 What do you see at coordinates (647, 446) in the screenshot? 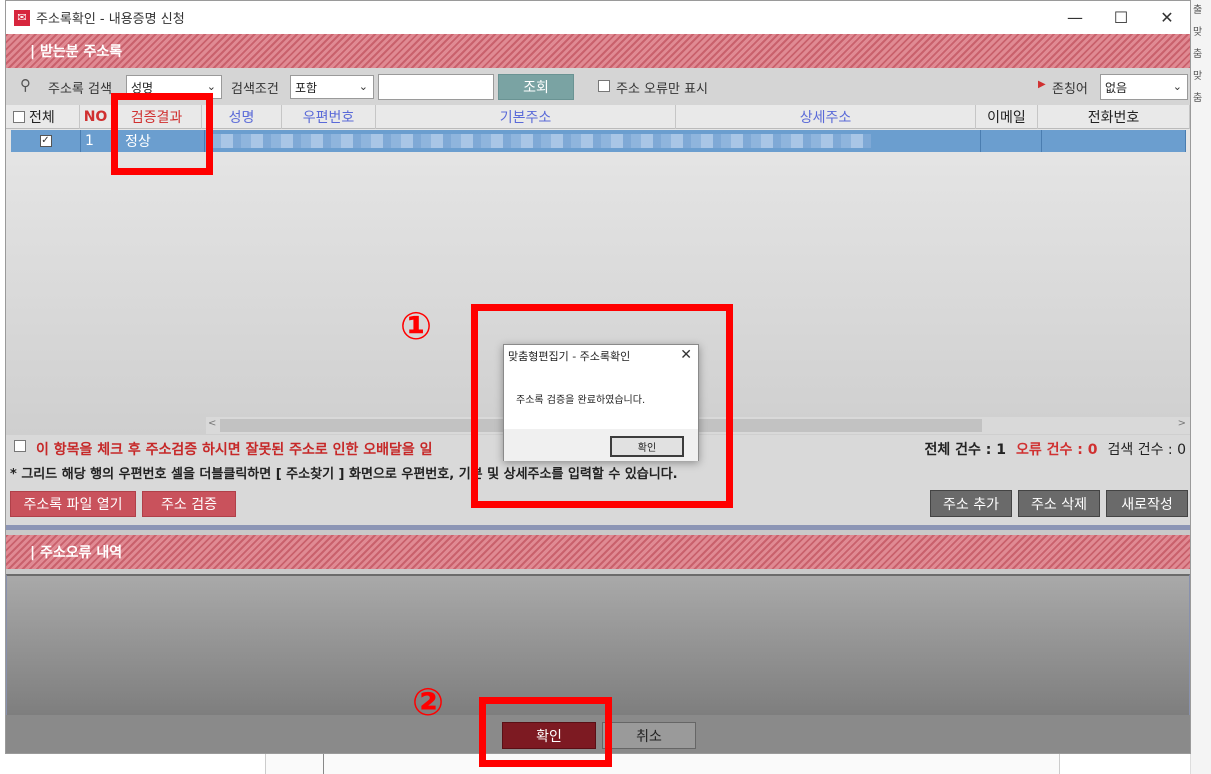
I see `dialog-ok-button: 확인` at bounding box center [647, 446].